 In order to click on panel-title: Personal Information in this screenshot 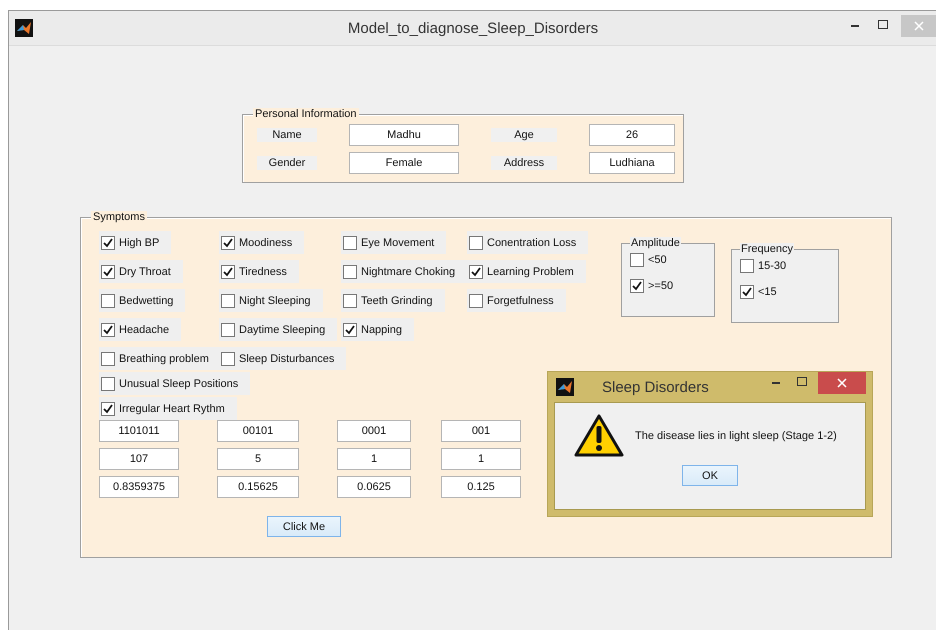, I will do `click(305, 114)`.